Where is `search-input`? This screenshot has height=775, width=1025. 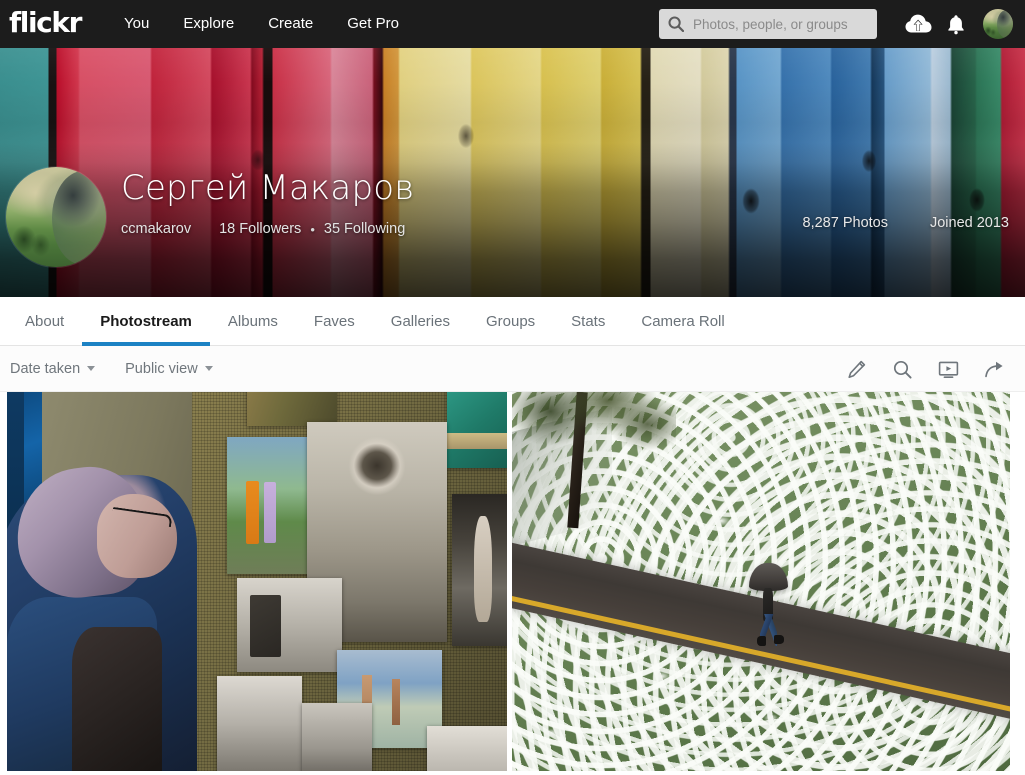 search-input is located at coordinates (782, 24).